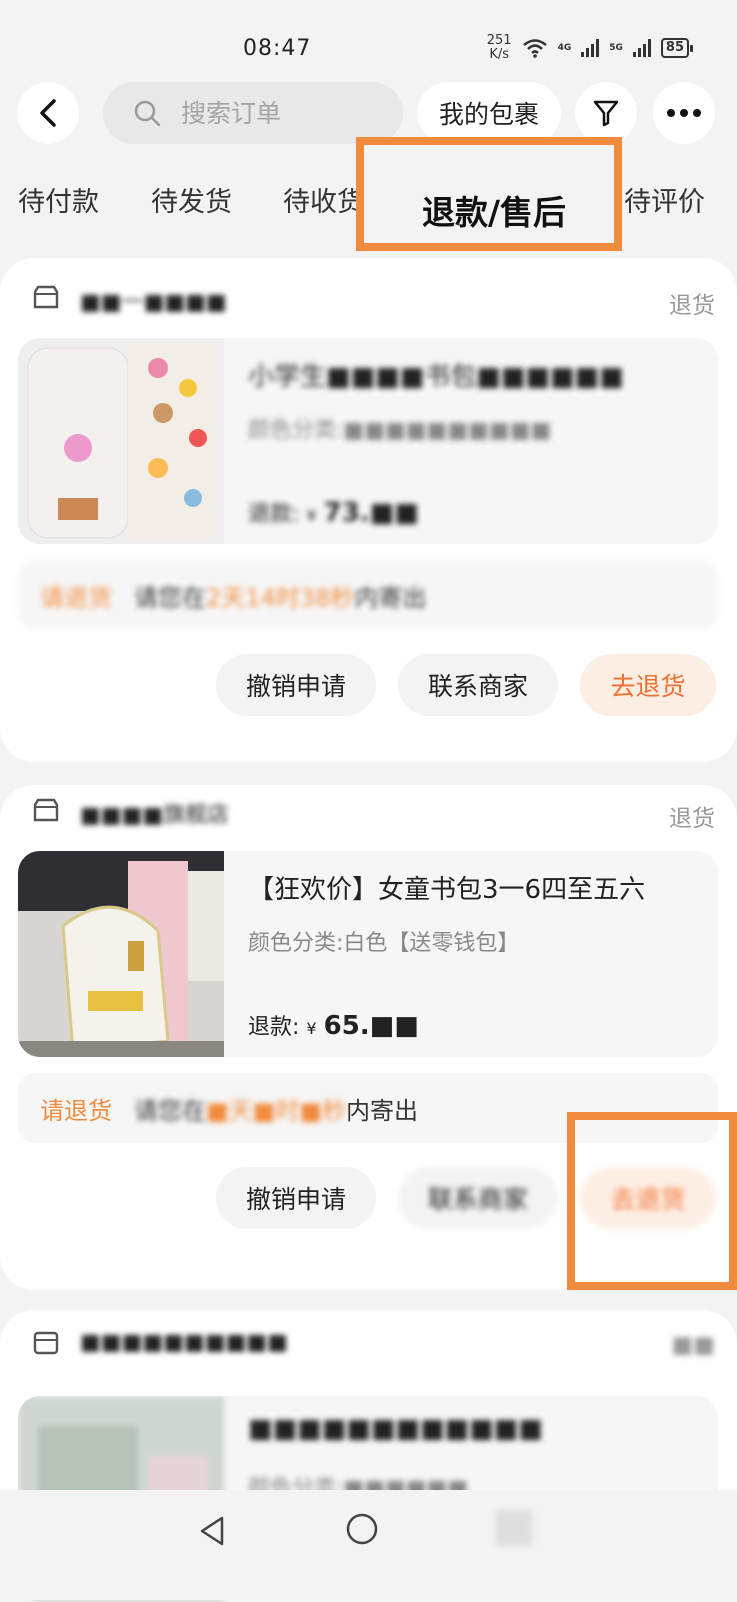 This screenshot has width=737, height=1602. What do you see at coordinates (277, 48) in the screenshot?
I see `clock: 08:47` at bounding box center [277, 48].